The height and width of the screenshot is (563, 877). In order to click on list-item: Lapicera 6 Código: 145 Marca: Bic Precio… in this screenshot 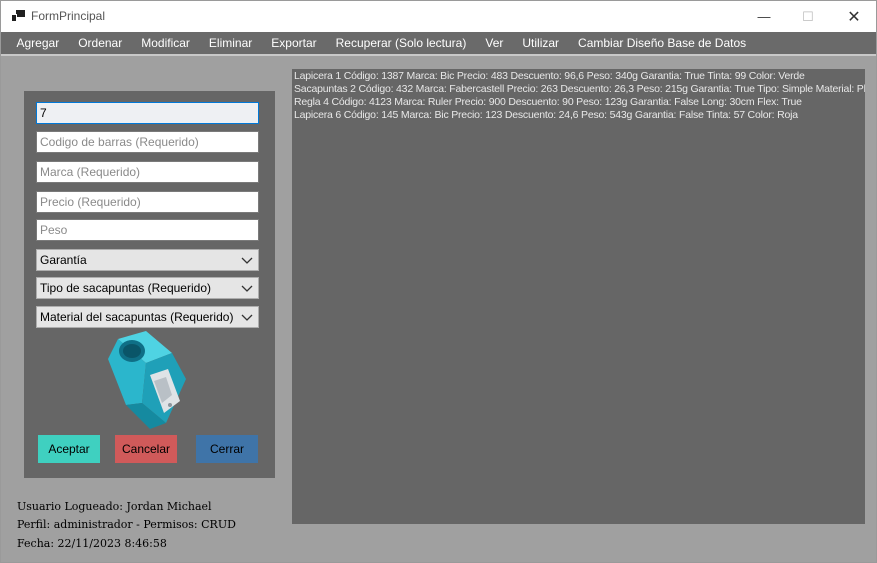, I will do `click(578, 115)`.